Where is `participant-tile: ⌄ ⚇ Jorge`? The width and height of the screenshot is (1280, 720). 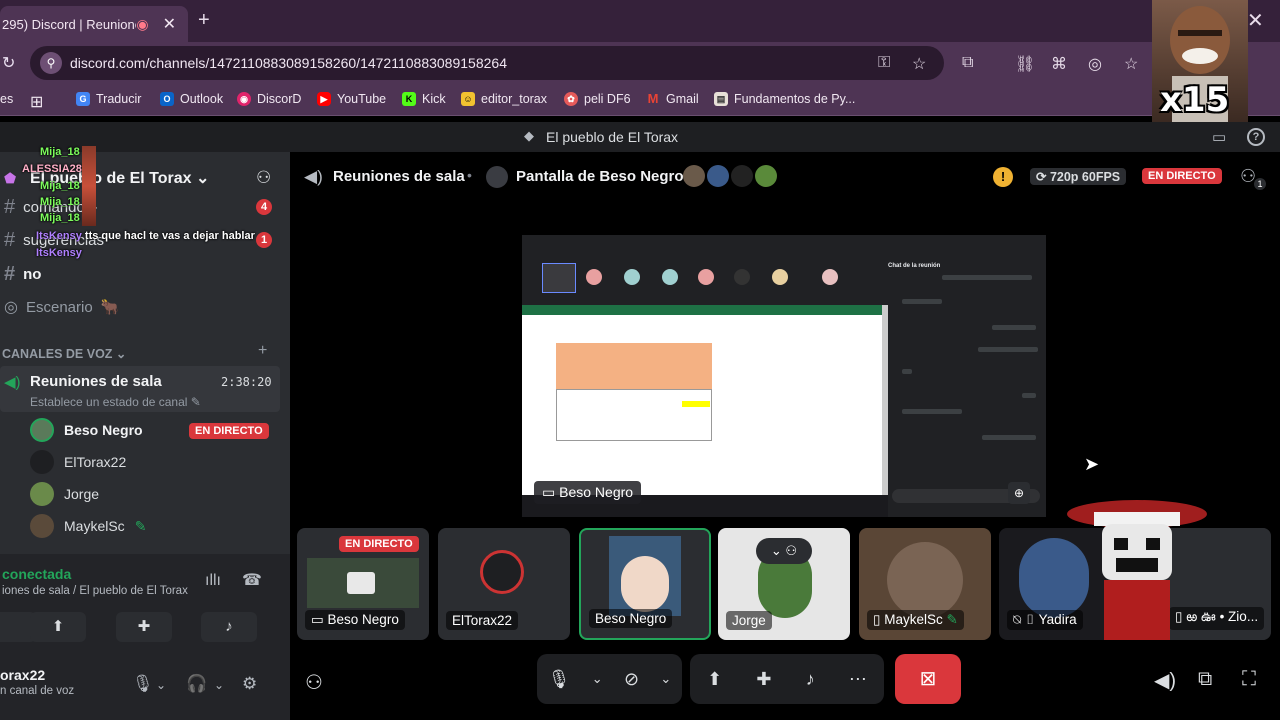 participant-tile: ⌄ ⚇ Jorge is located at coordinates (784, 584).